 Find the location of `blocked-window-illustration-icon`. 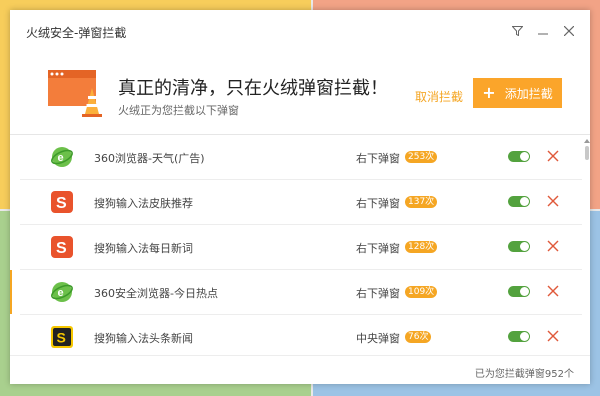

blocked-window-illustration-icon is located at coordinates (75, 93).